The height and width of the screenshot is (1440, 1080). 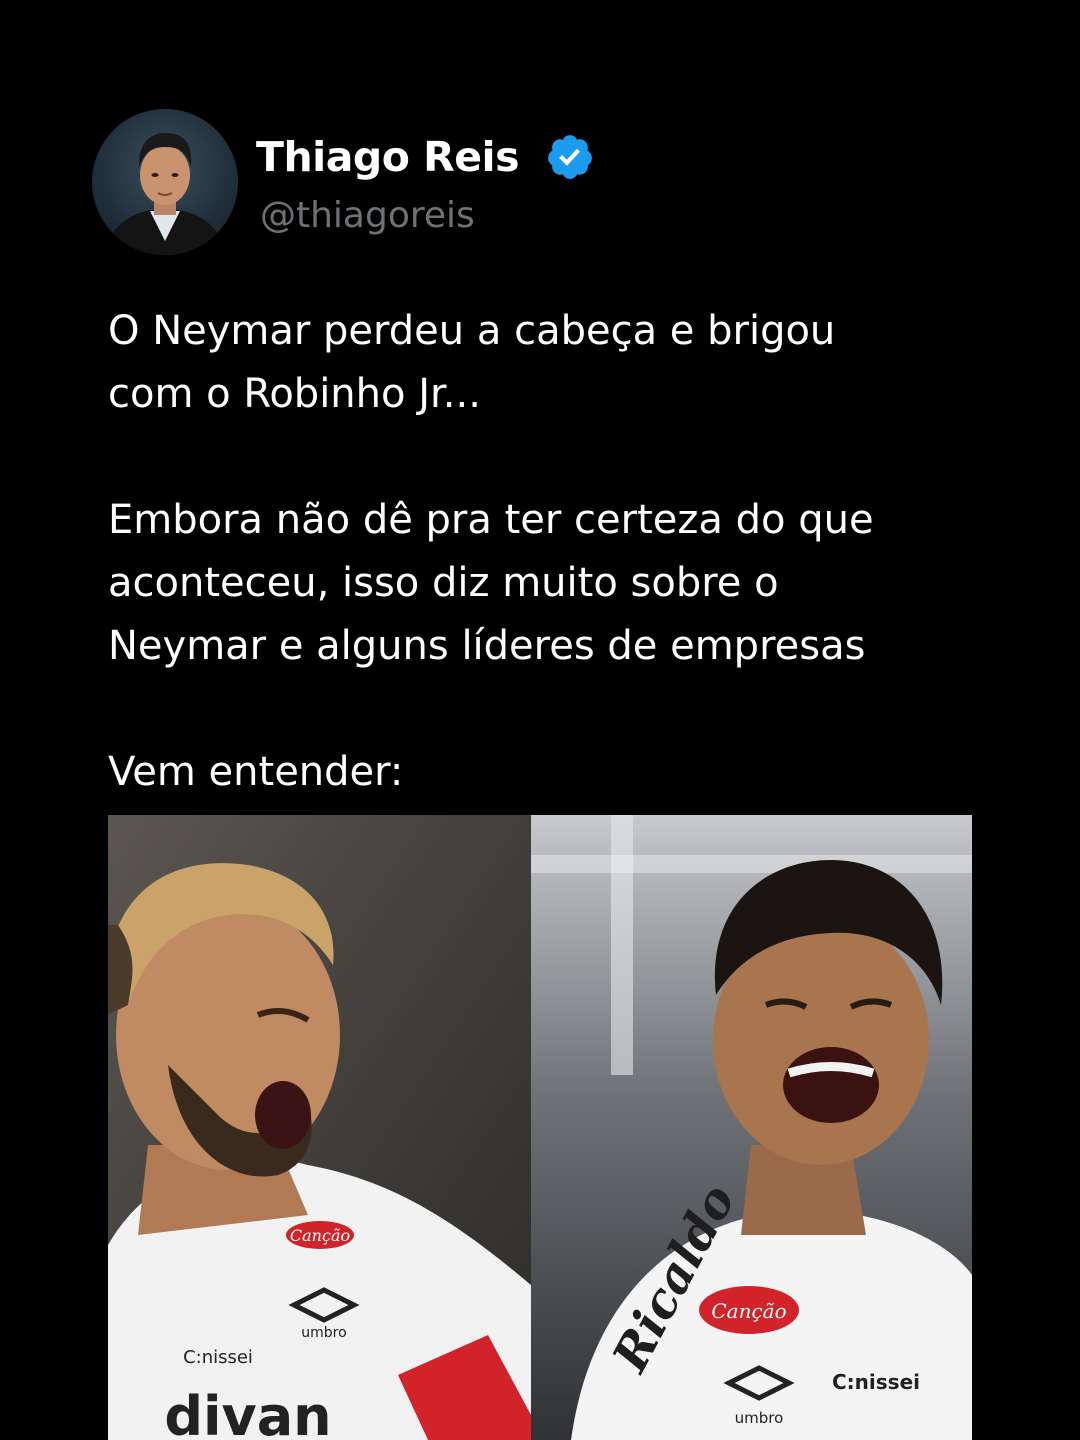 What do you see at coordinates (218, 1357) in the screenshot?
I see `left-nissei-label: C:nissei` at bounding box center [218, 1357].